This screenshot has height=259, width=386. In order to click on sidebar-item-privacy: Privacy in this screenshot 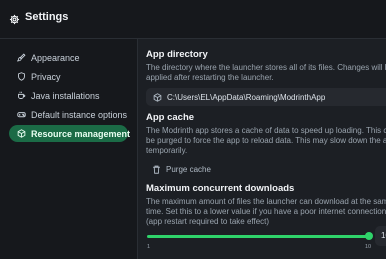, I will do `click(68, 76)`.